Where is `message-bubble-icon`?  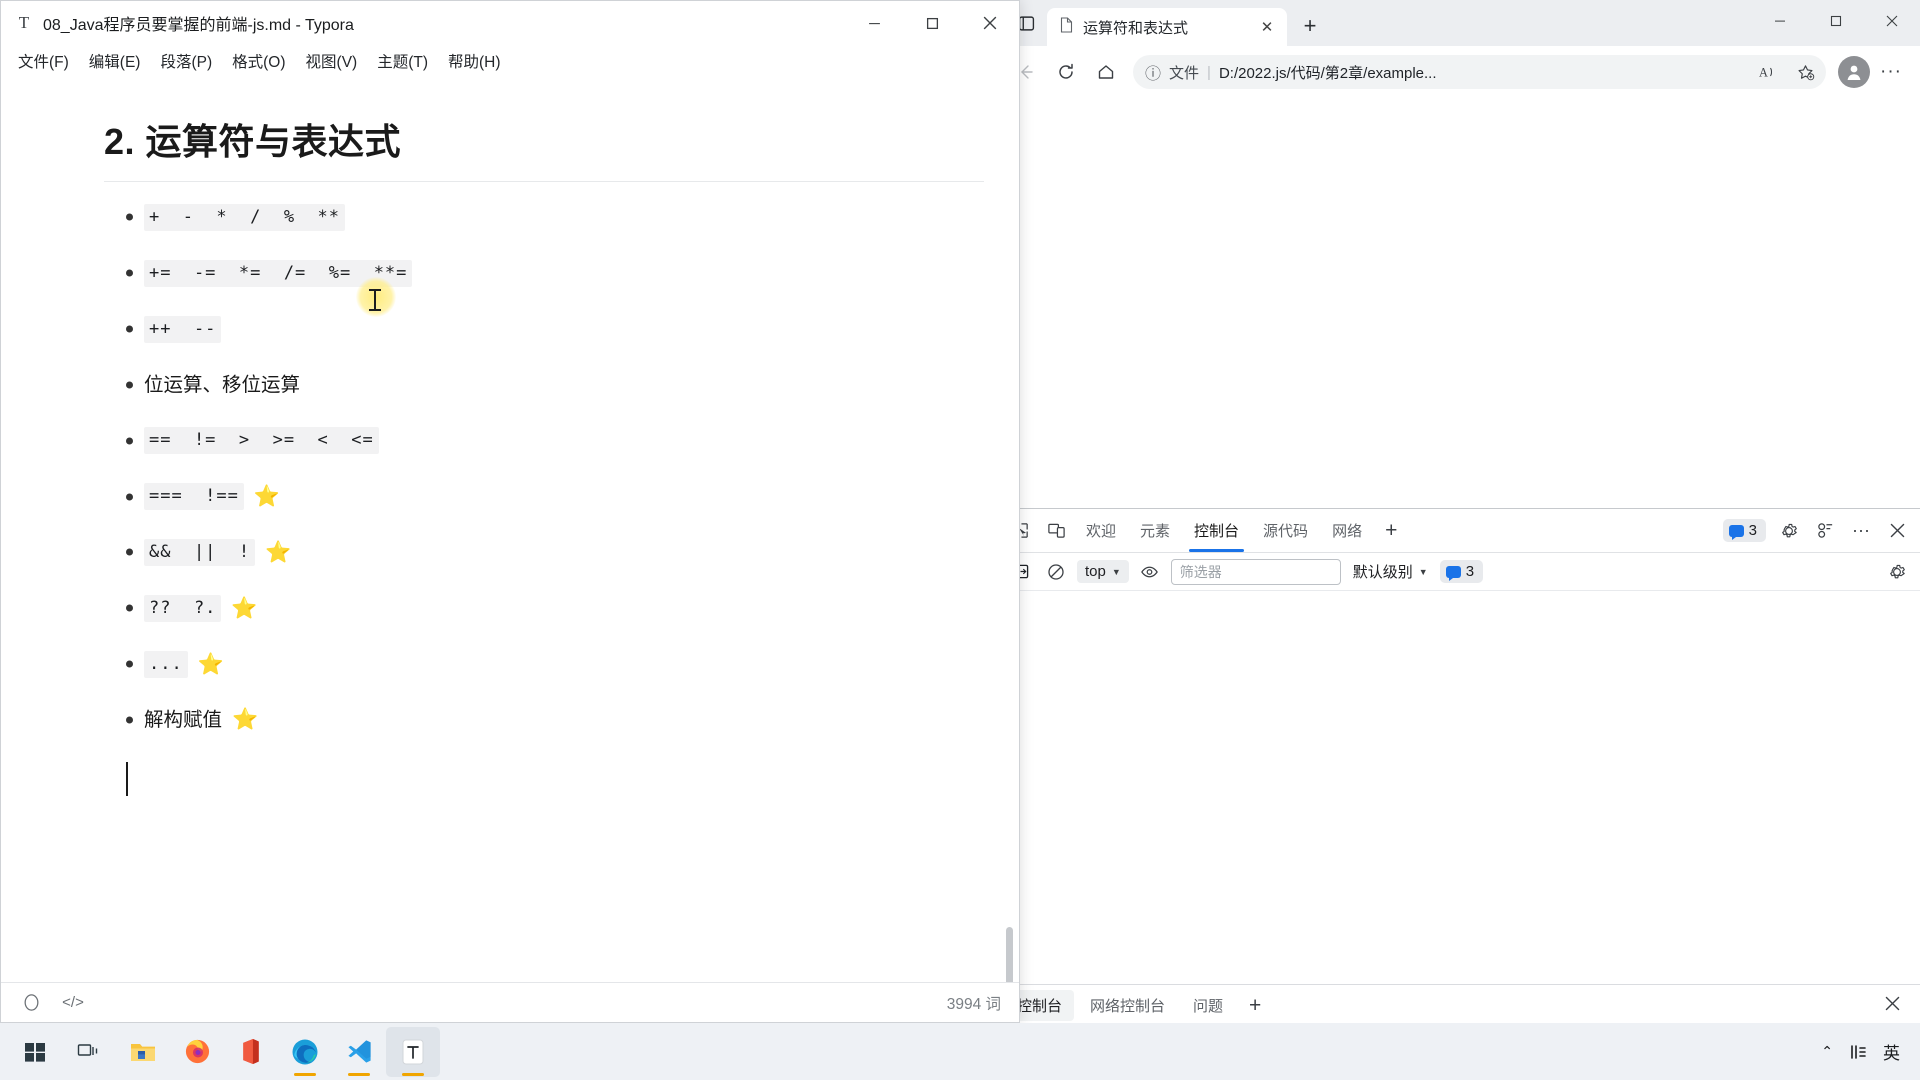 message-bubble-icon is located at coordinates (1453, 573).